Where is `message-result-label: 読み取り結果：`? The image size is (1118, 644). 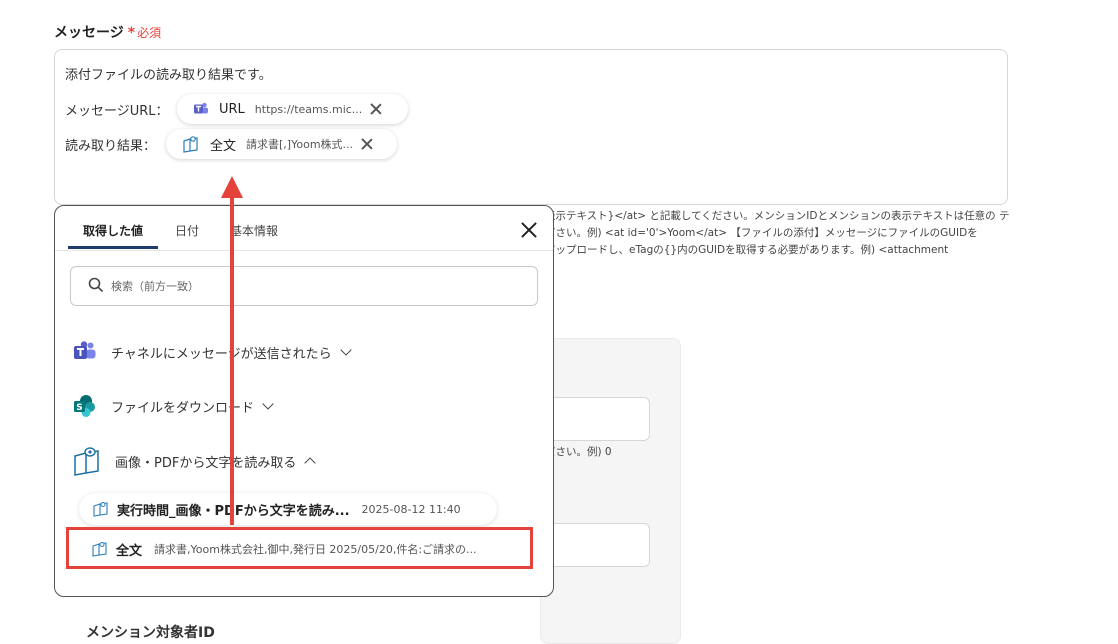 message-result-label: 読み取り結果： is located at coordinates (111, 146).